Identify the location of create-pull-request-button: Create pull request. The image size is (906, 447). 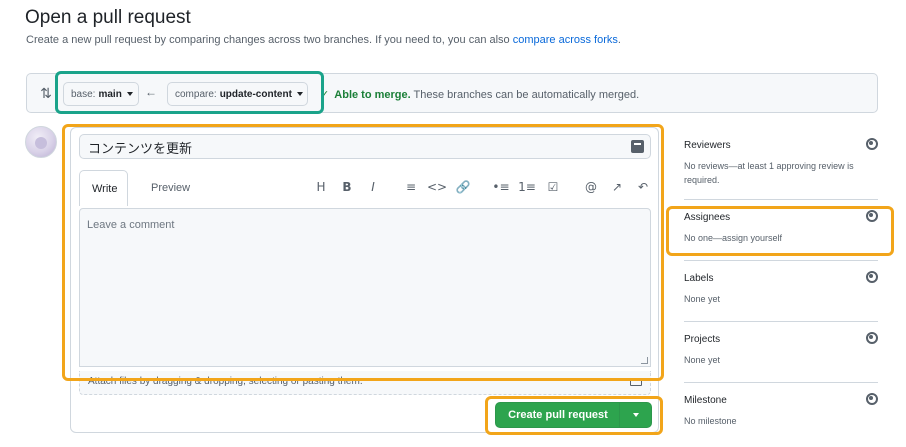
(573, 415).